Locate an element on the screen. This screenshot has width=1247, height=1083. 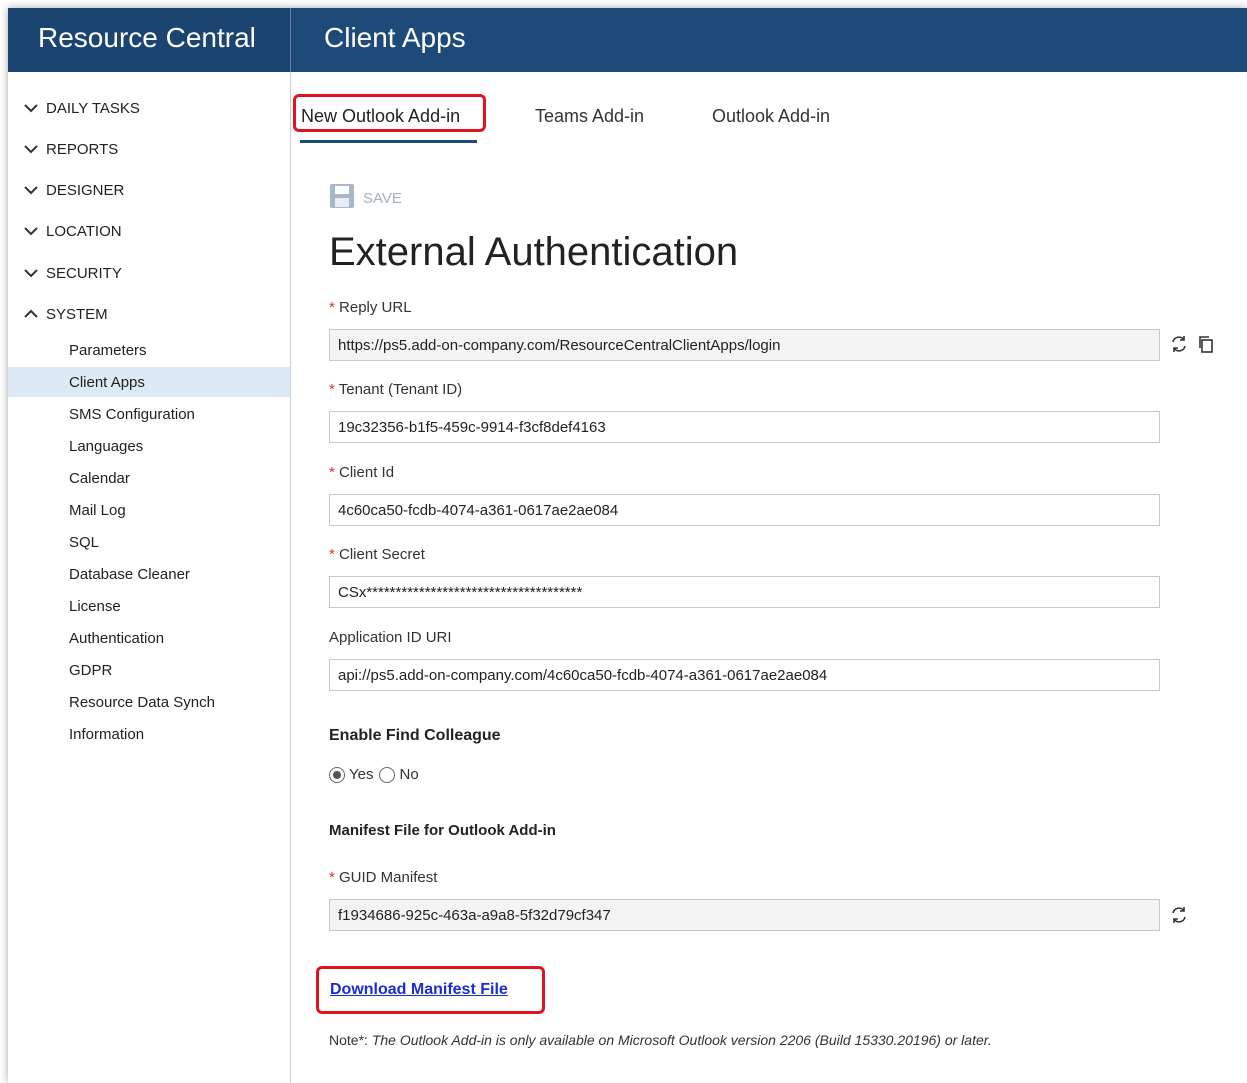
radio-no-label: No is located at coordinates (409, 774).